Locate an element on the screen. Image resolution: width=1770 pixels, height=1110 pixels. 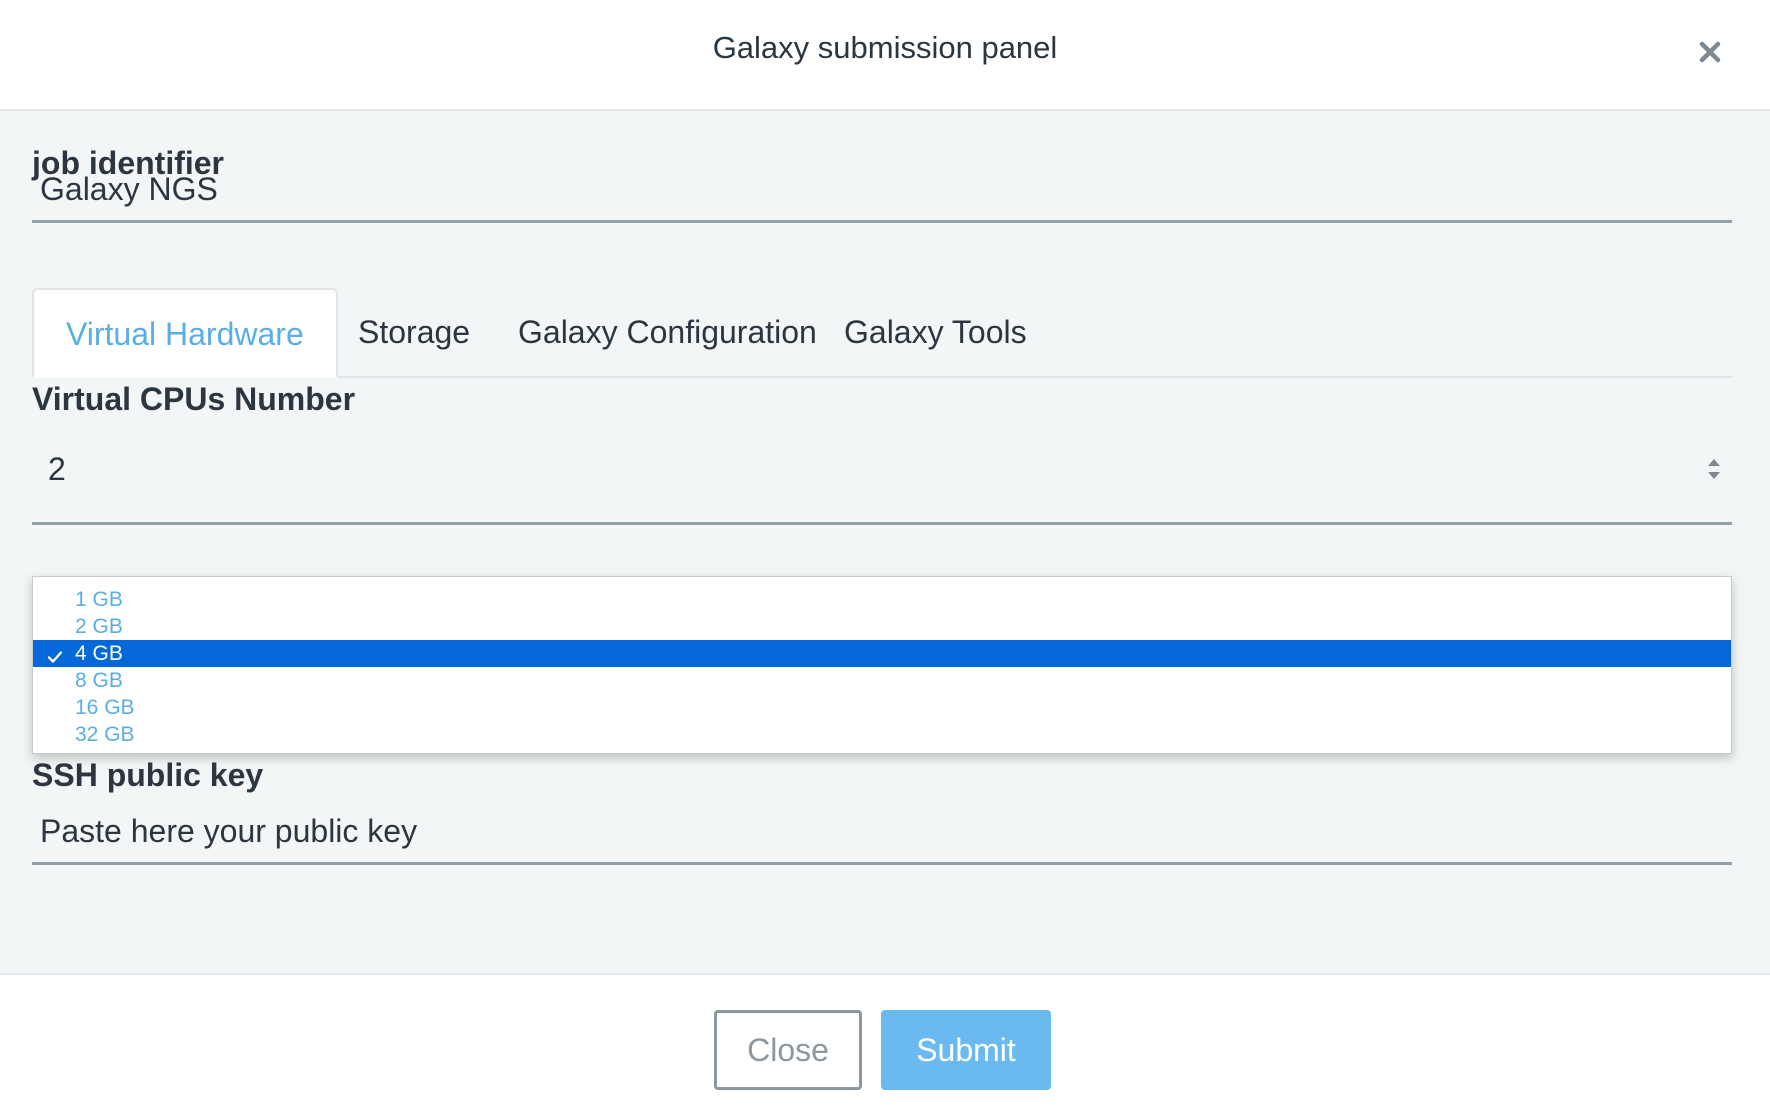
checkmark-icon is located at coordinates (55, 654).